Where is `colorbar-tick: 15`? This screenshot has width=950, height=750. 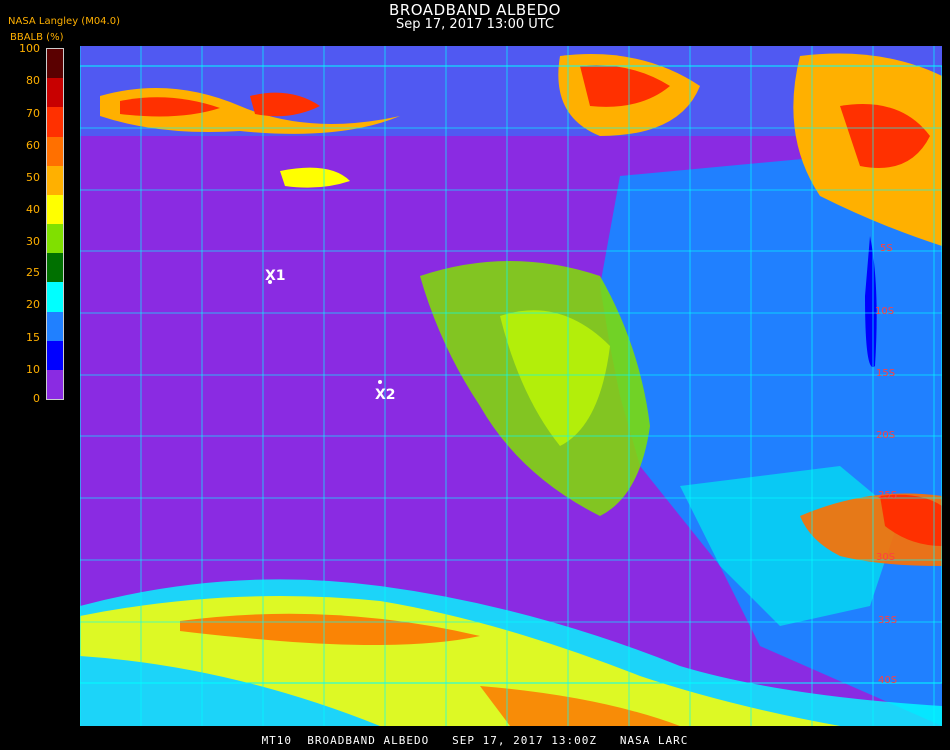
colorbar-tick: 15 is located at coordinates (33, 337).